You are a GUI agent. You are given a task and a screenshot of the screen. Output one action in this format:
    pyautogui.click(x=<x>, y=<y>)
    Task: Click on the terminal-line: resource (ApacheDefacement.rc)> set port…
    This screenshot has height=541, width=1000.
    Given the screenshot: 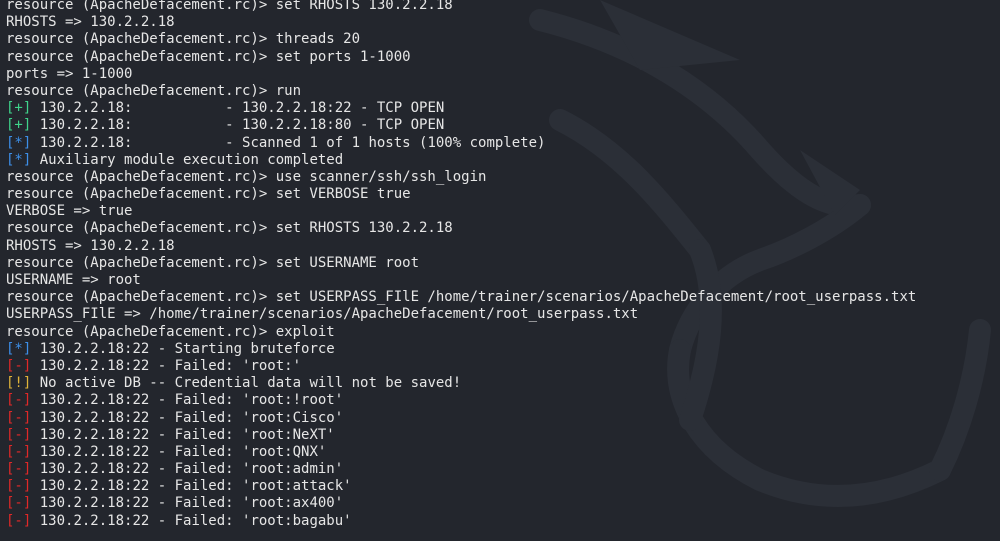 What is the action you would take?
    pyautogui.click(x=461, y=57)
    